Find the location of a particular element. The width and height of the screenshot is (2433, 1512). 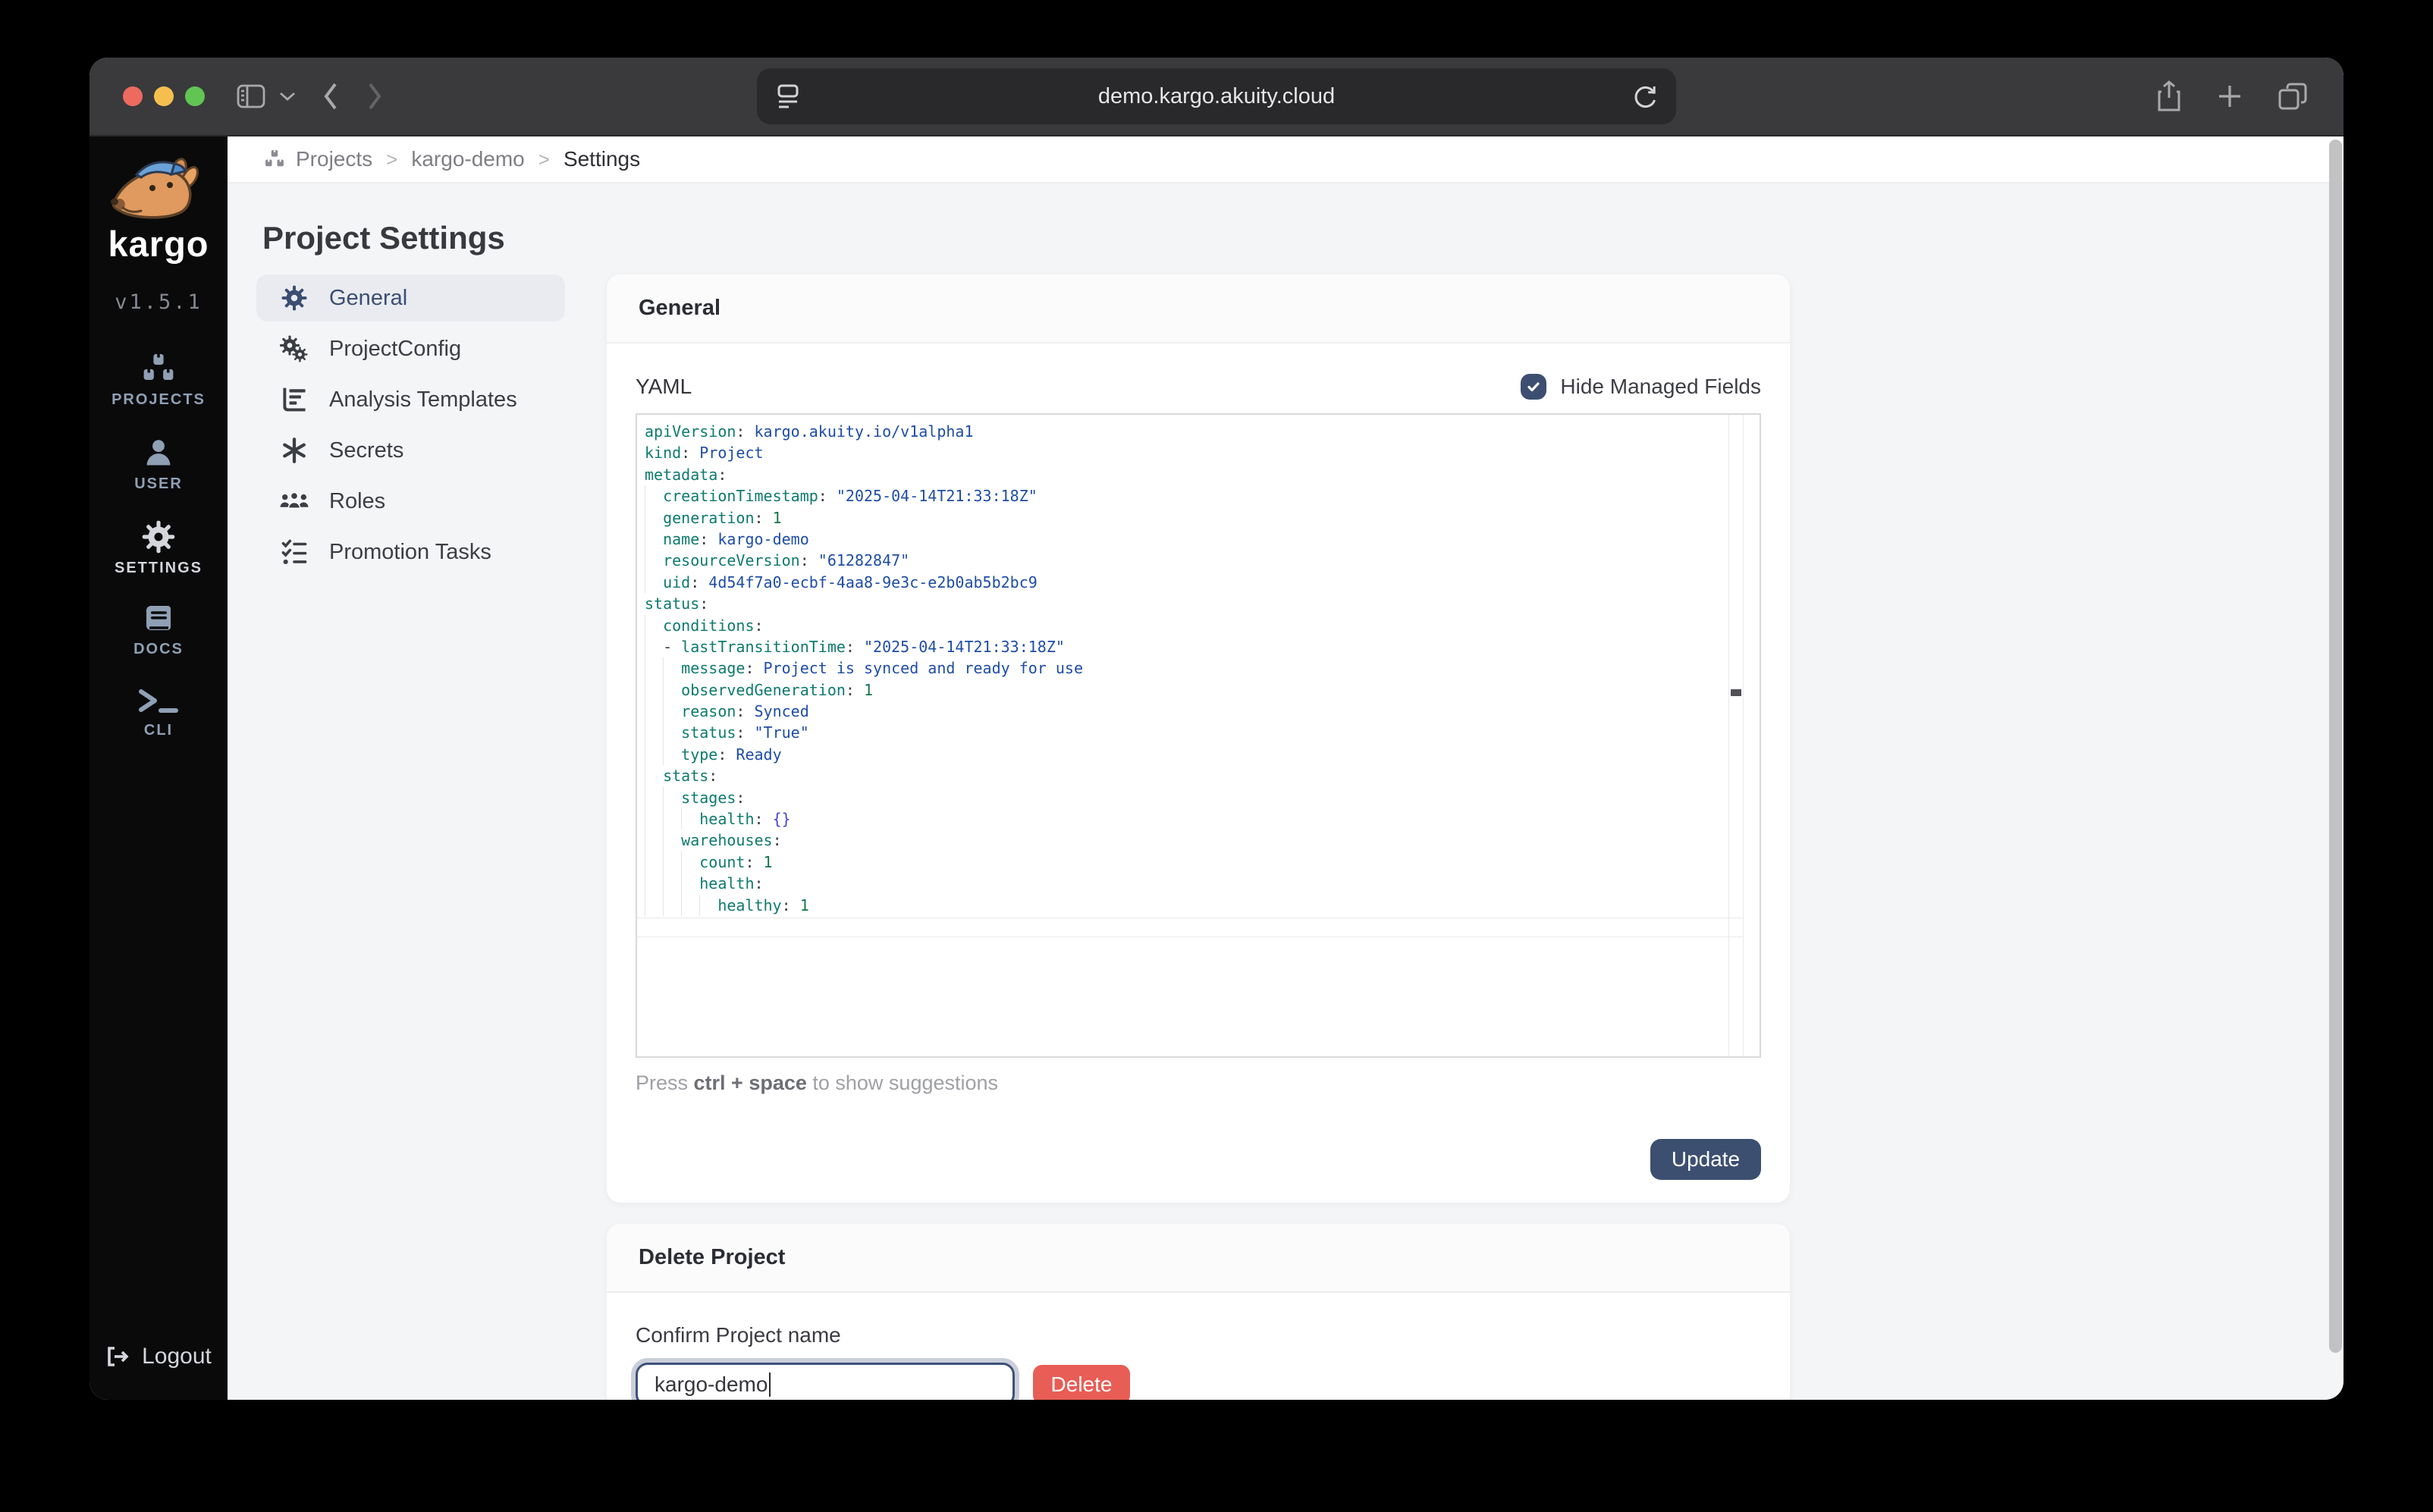

yaml-line: generation: 1 is located at coordinates (1202, 518).